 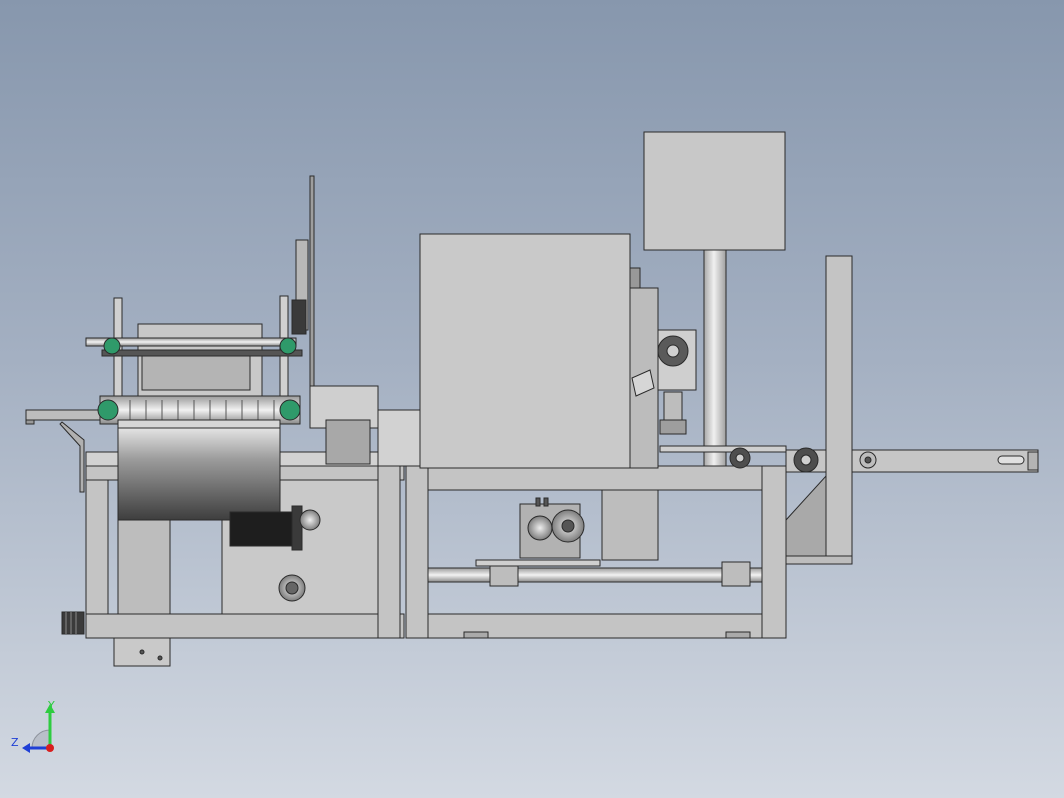 I want to click on axis-triad-icon, so click(x=38, y=728).